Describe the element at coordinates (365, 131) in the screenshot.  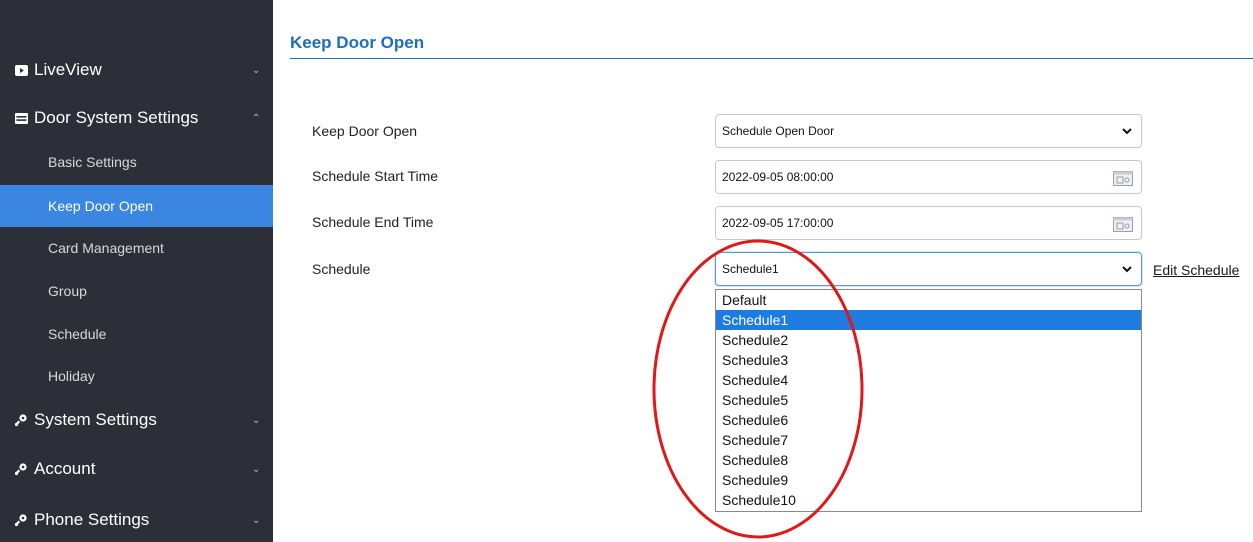
I see `keep-door-open-label: Keep Door Open` at that location.